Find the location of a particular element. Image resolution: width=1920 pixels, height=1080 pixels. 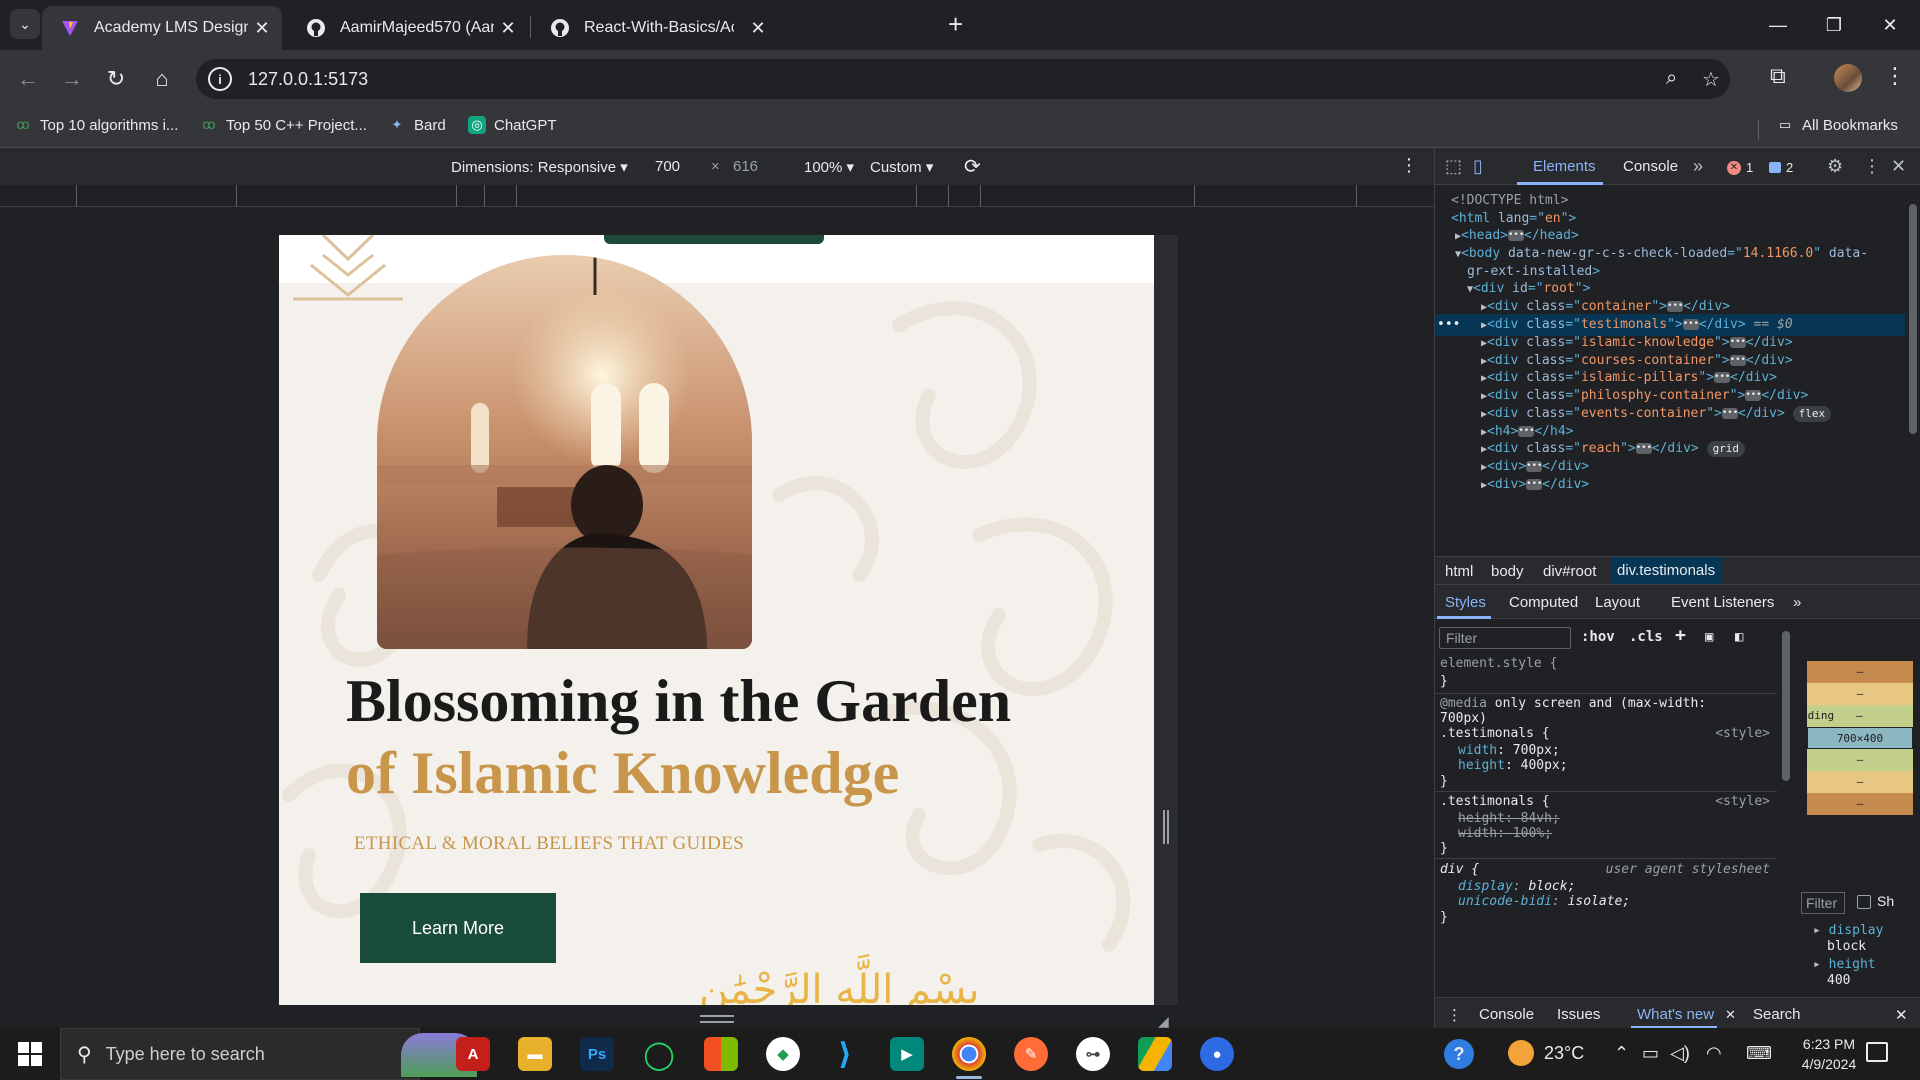

tab-event-listeners: Event Listeners is located at coordinates (1722, 602).